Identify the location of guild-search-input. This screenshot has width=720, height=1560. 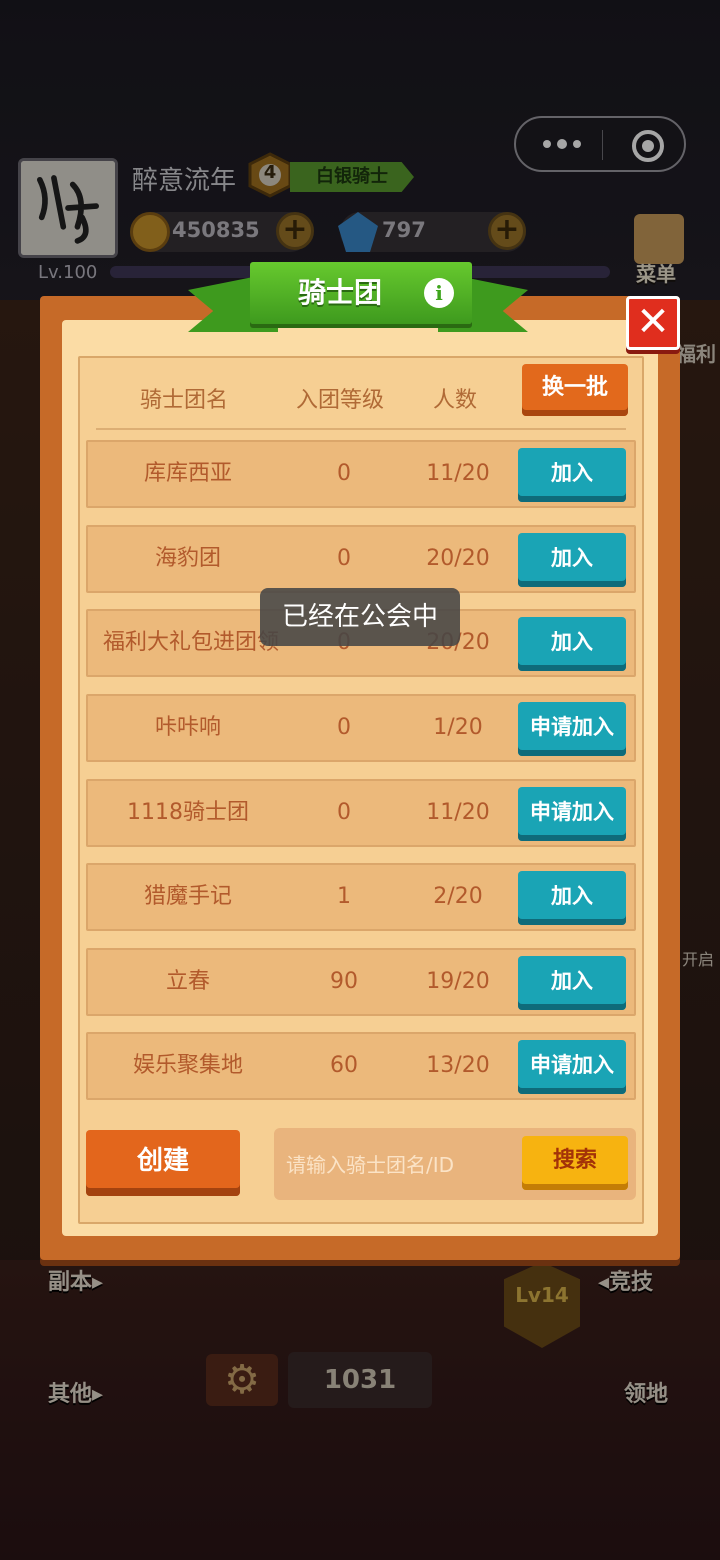
(401, 1165).